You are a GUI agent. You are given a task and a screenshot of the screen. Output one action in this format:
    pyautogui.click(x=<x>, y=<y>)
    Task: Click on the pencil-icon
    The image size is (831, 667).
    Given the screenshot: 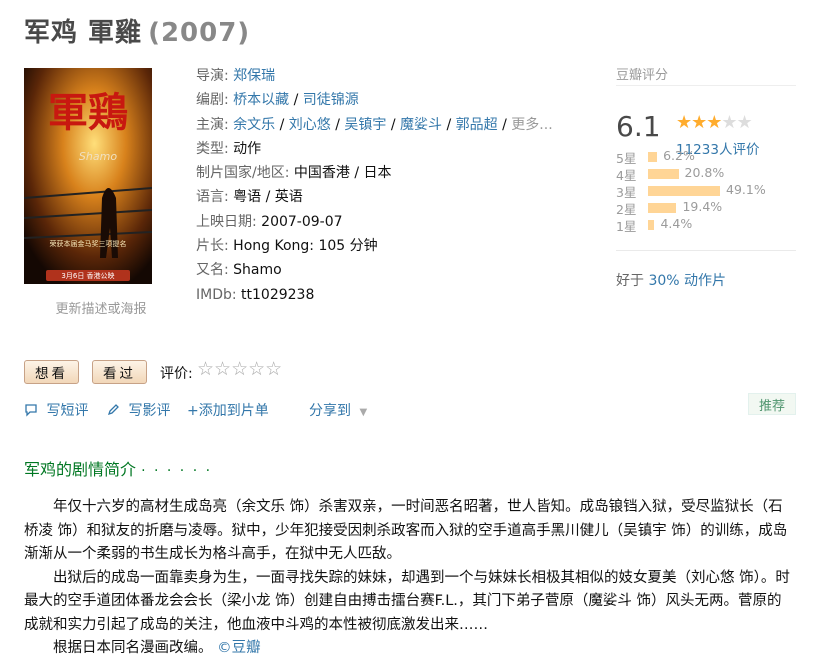 What is the action you would take?
    pyautogui.click(x=113, y=410)
    